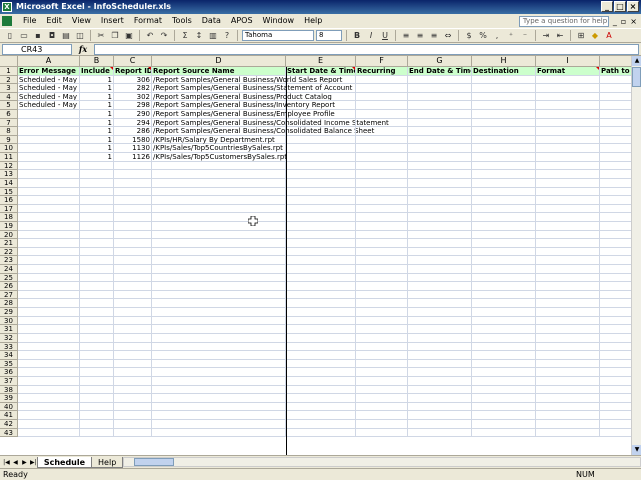 This screenshot has width=641, height=480. I want to click on row-header: 4, so click(9, 97).